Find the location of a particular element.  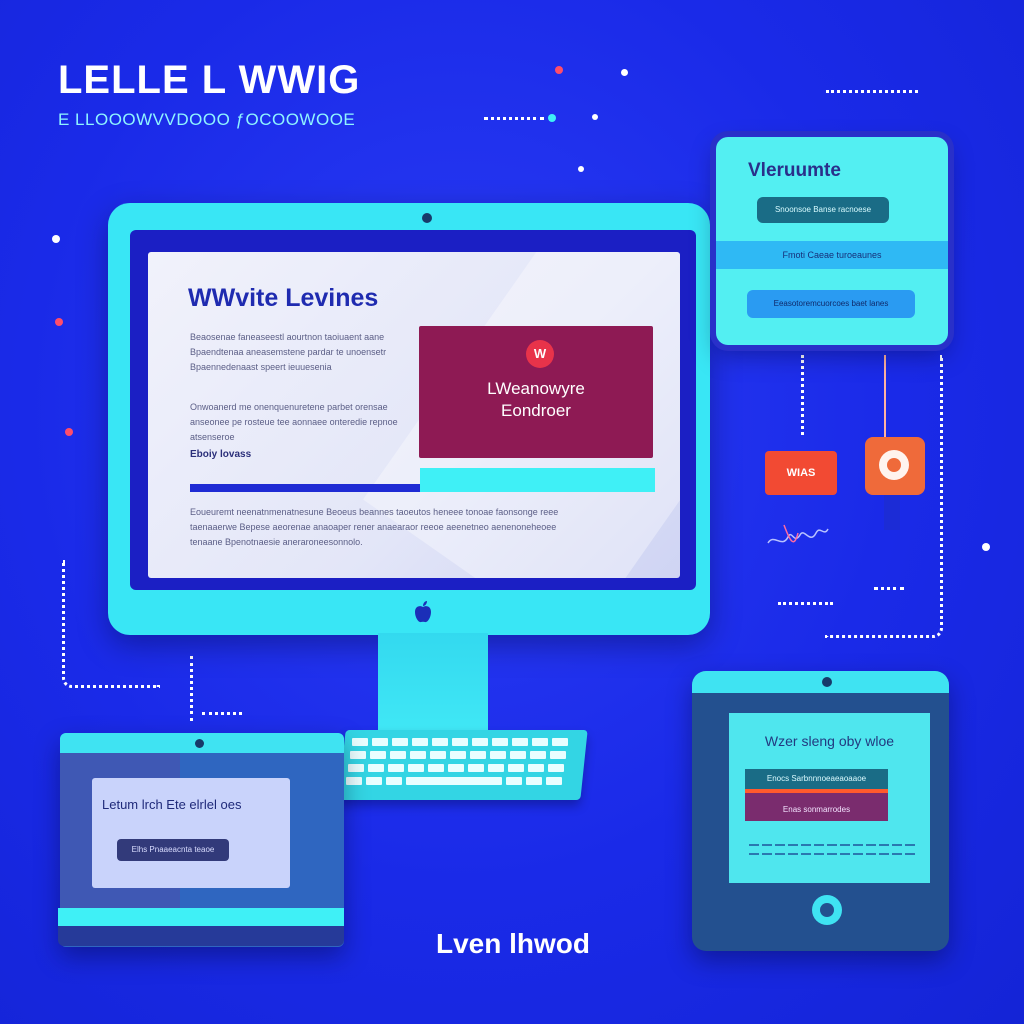

laptop-card is located at coordinates (191, 833).